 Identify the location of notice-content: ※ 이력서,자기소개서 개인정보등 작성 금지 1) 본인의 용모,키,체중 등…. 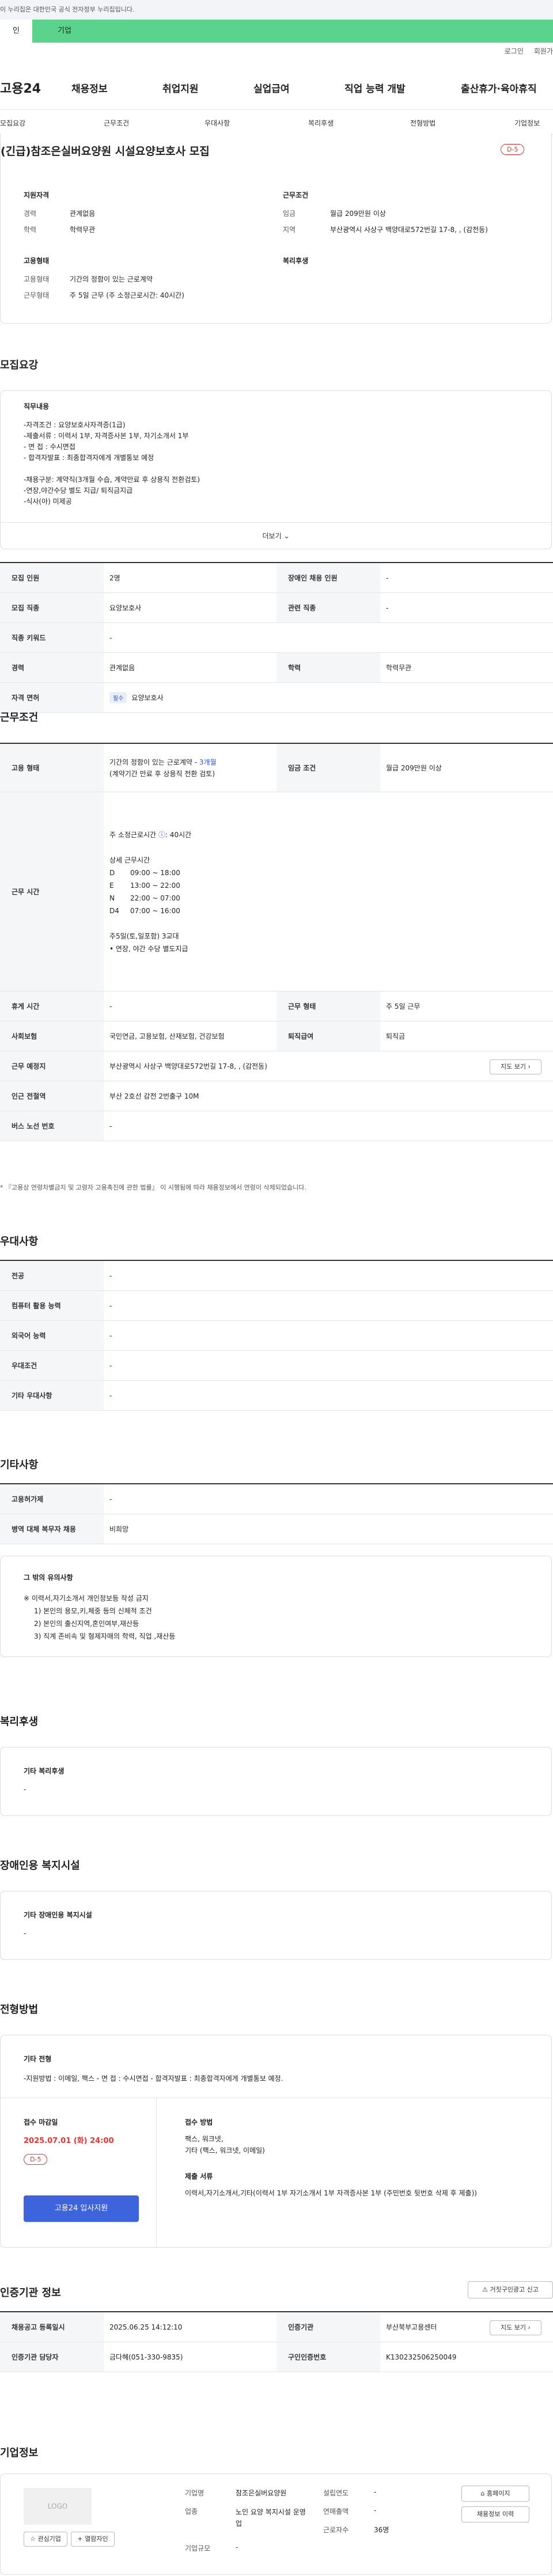
(99, 1618).